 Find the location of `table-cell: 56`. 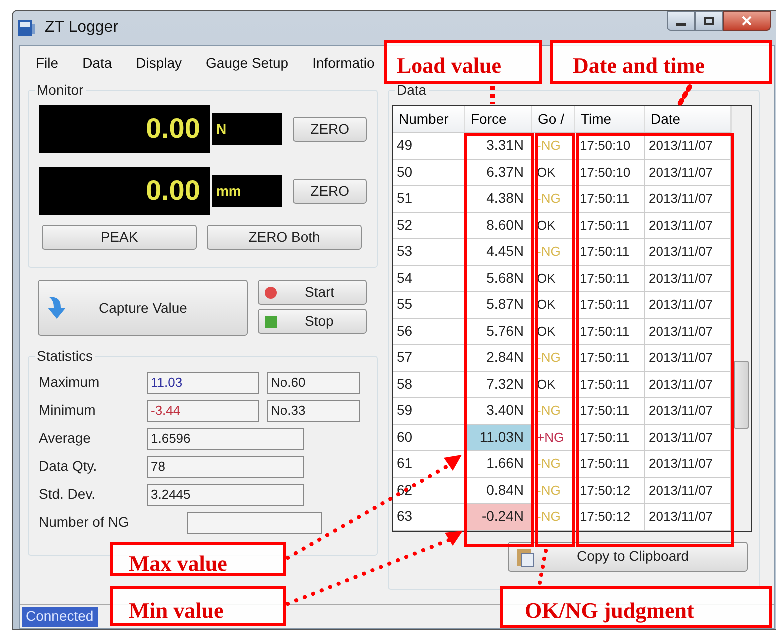

table-cell: 56 is located at coordinates (429, 331).